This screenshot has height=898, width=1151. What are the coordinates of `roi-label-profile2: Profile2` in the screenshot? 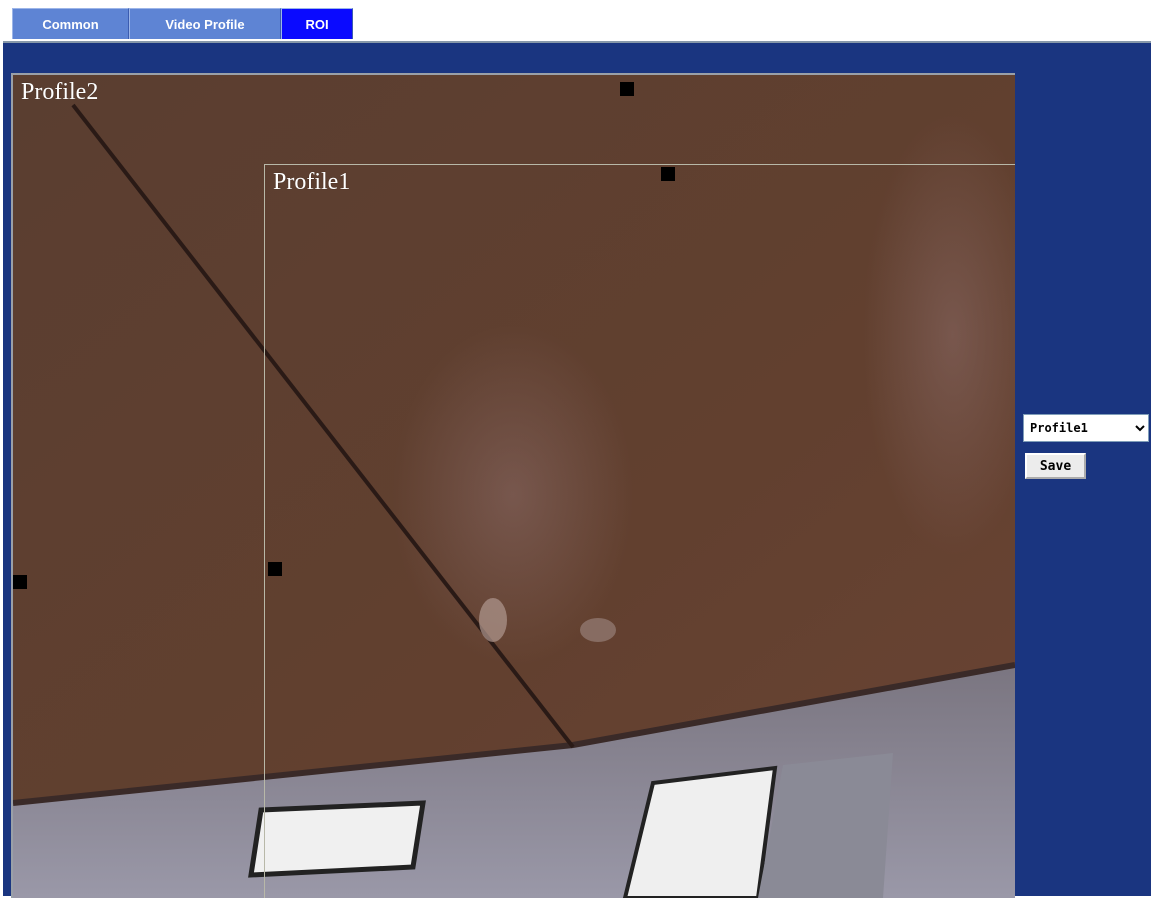 It's located at (60, 92).